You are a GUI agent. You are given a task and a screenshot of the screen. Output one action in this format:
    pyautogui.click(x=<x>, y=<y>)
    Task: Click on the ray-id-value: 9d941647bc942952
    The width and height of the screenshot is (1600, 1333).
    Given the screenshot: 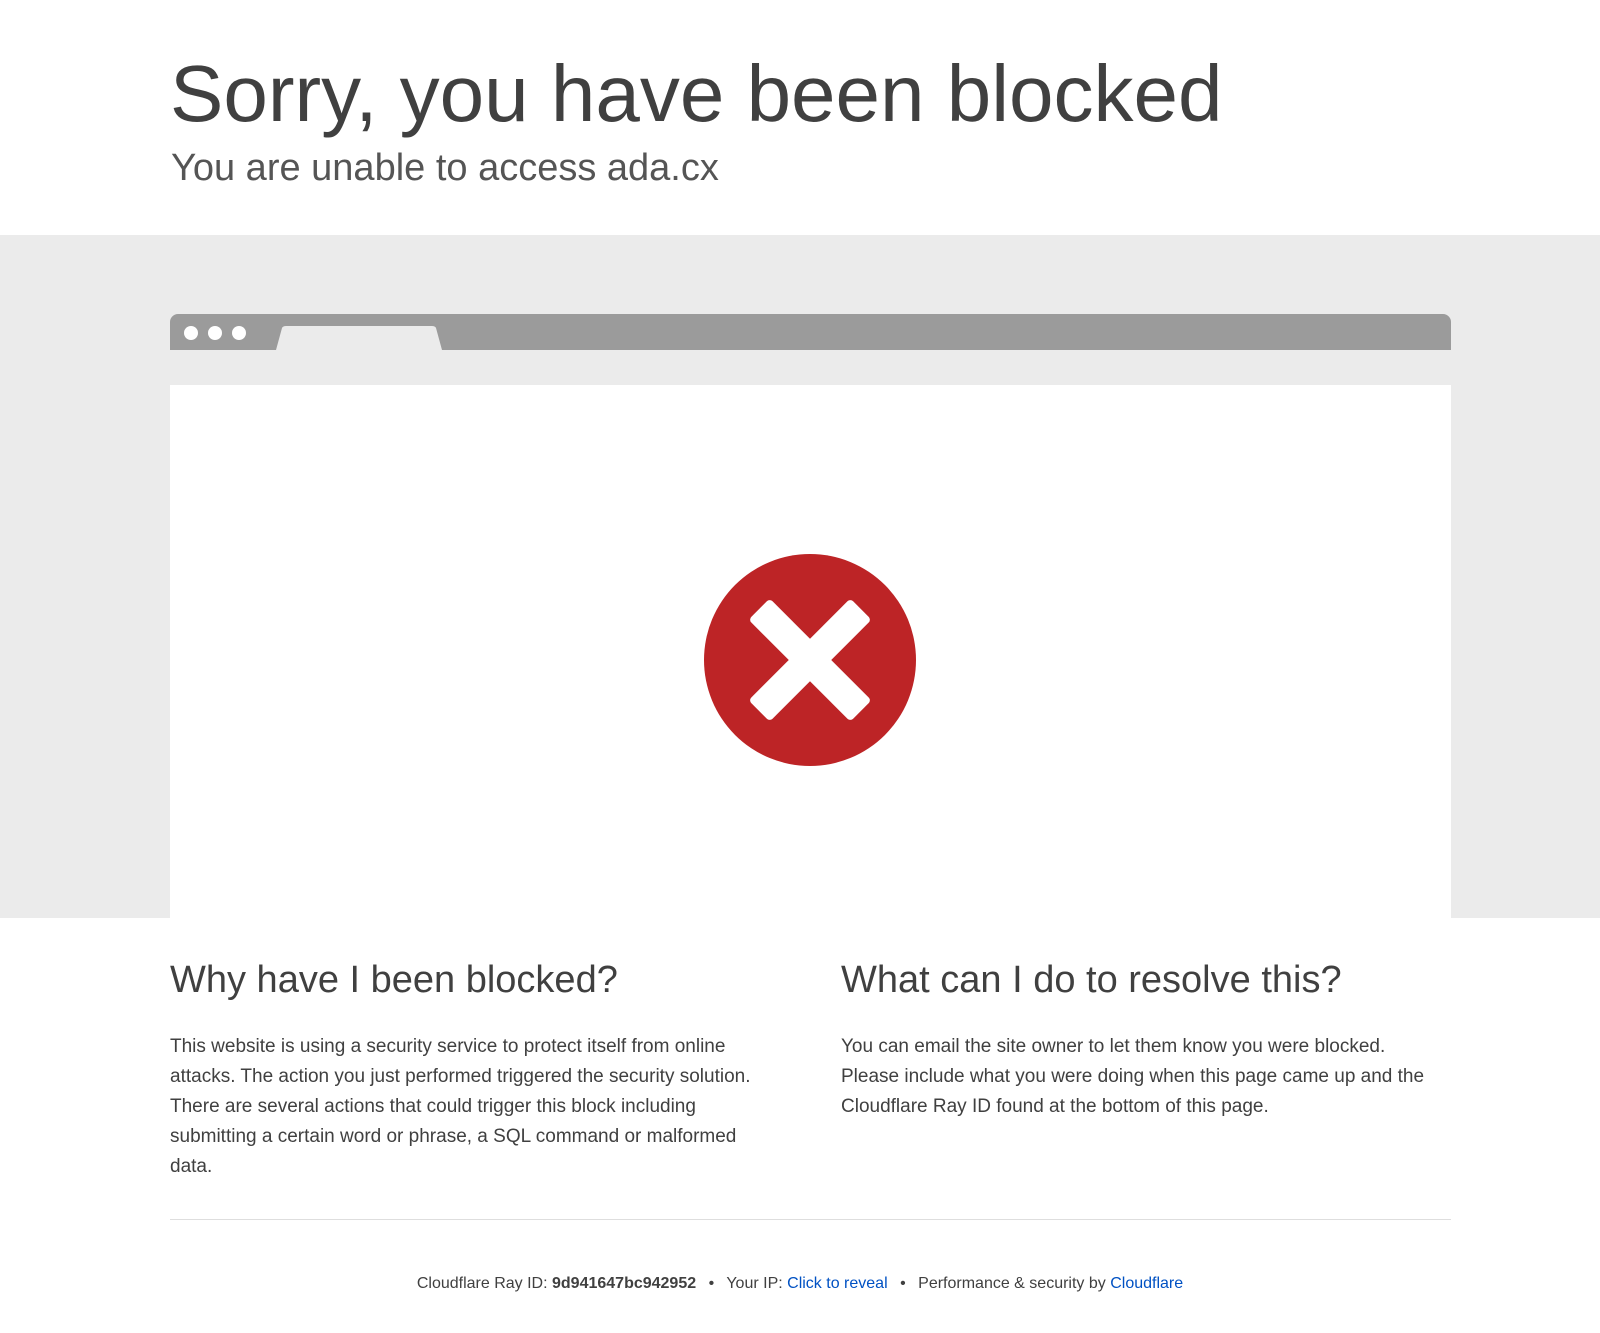 What is the action you would take?
    pyautogui.click(x=624, y=1283)
    